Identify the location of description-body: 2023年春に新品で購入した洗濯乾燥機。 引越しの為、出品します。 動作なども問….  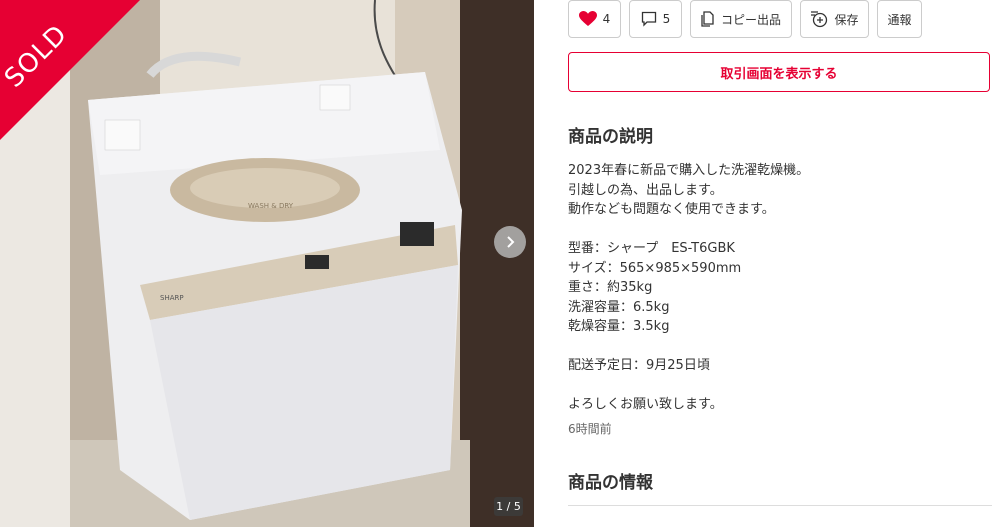
(689, 287).